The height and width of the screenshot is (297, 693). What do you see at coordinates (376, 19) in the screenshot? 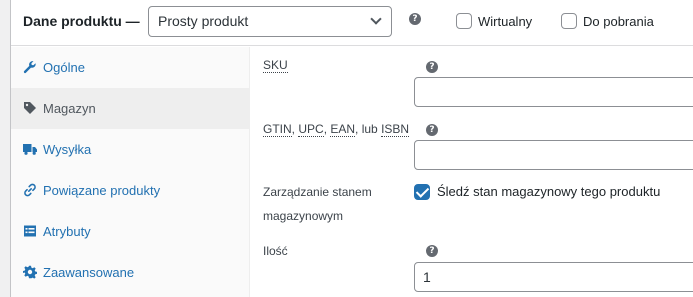
I see `chevron-down-icon` at bounding box center [376, 19].